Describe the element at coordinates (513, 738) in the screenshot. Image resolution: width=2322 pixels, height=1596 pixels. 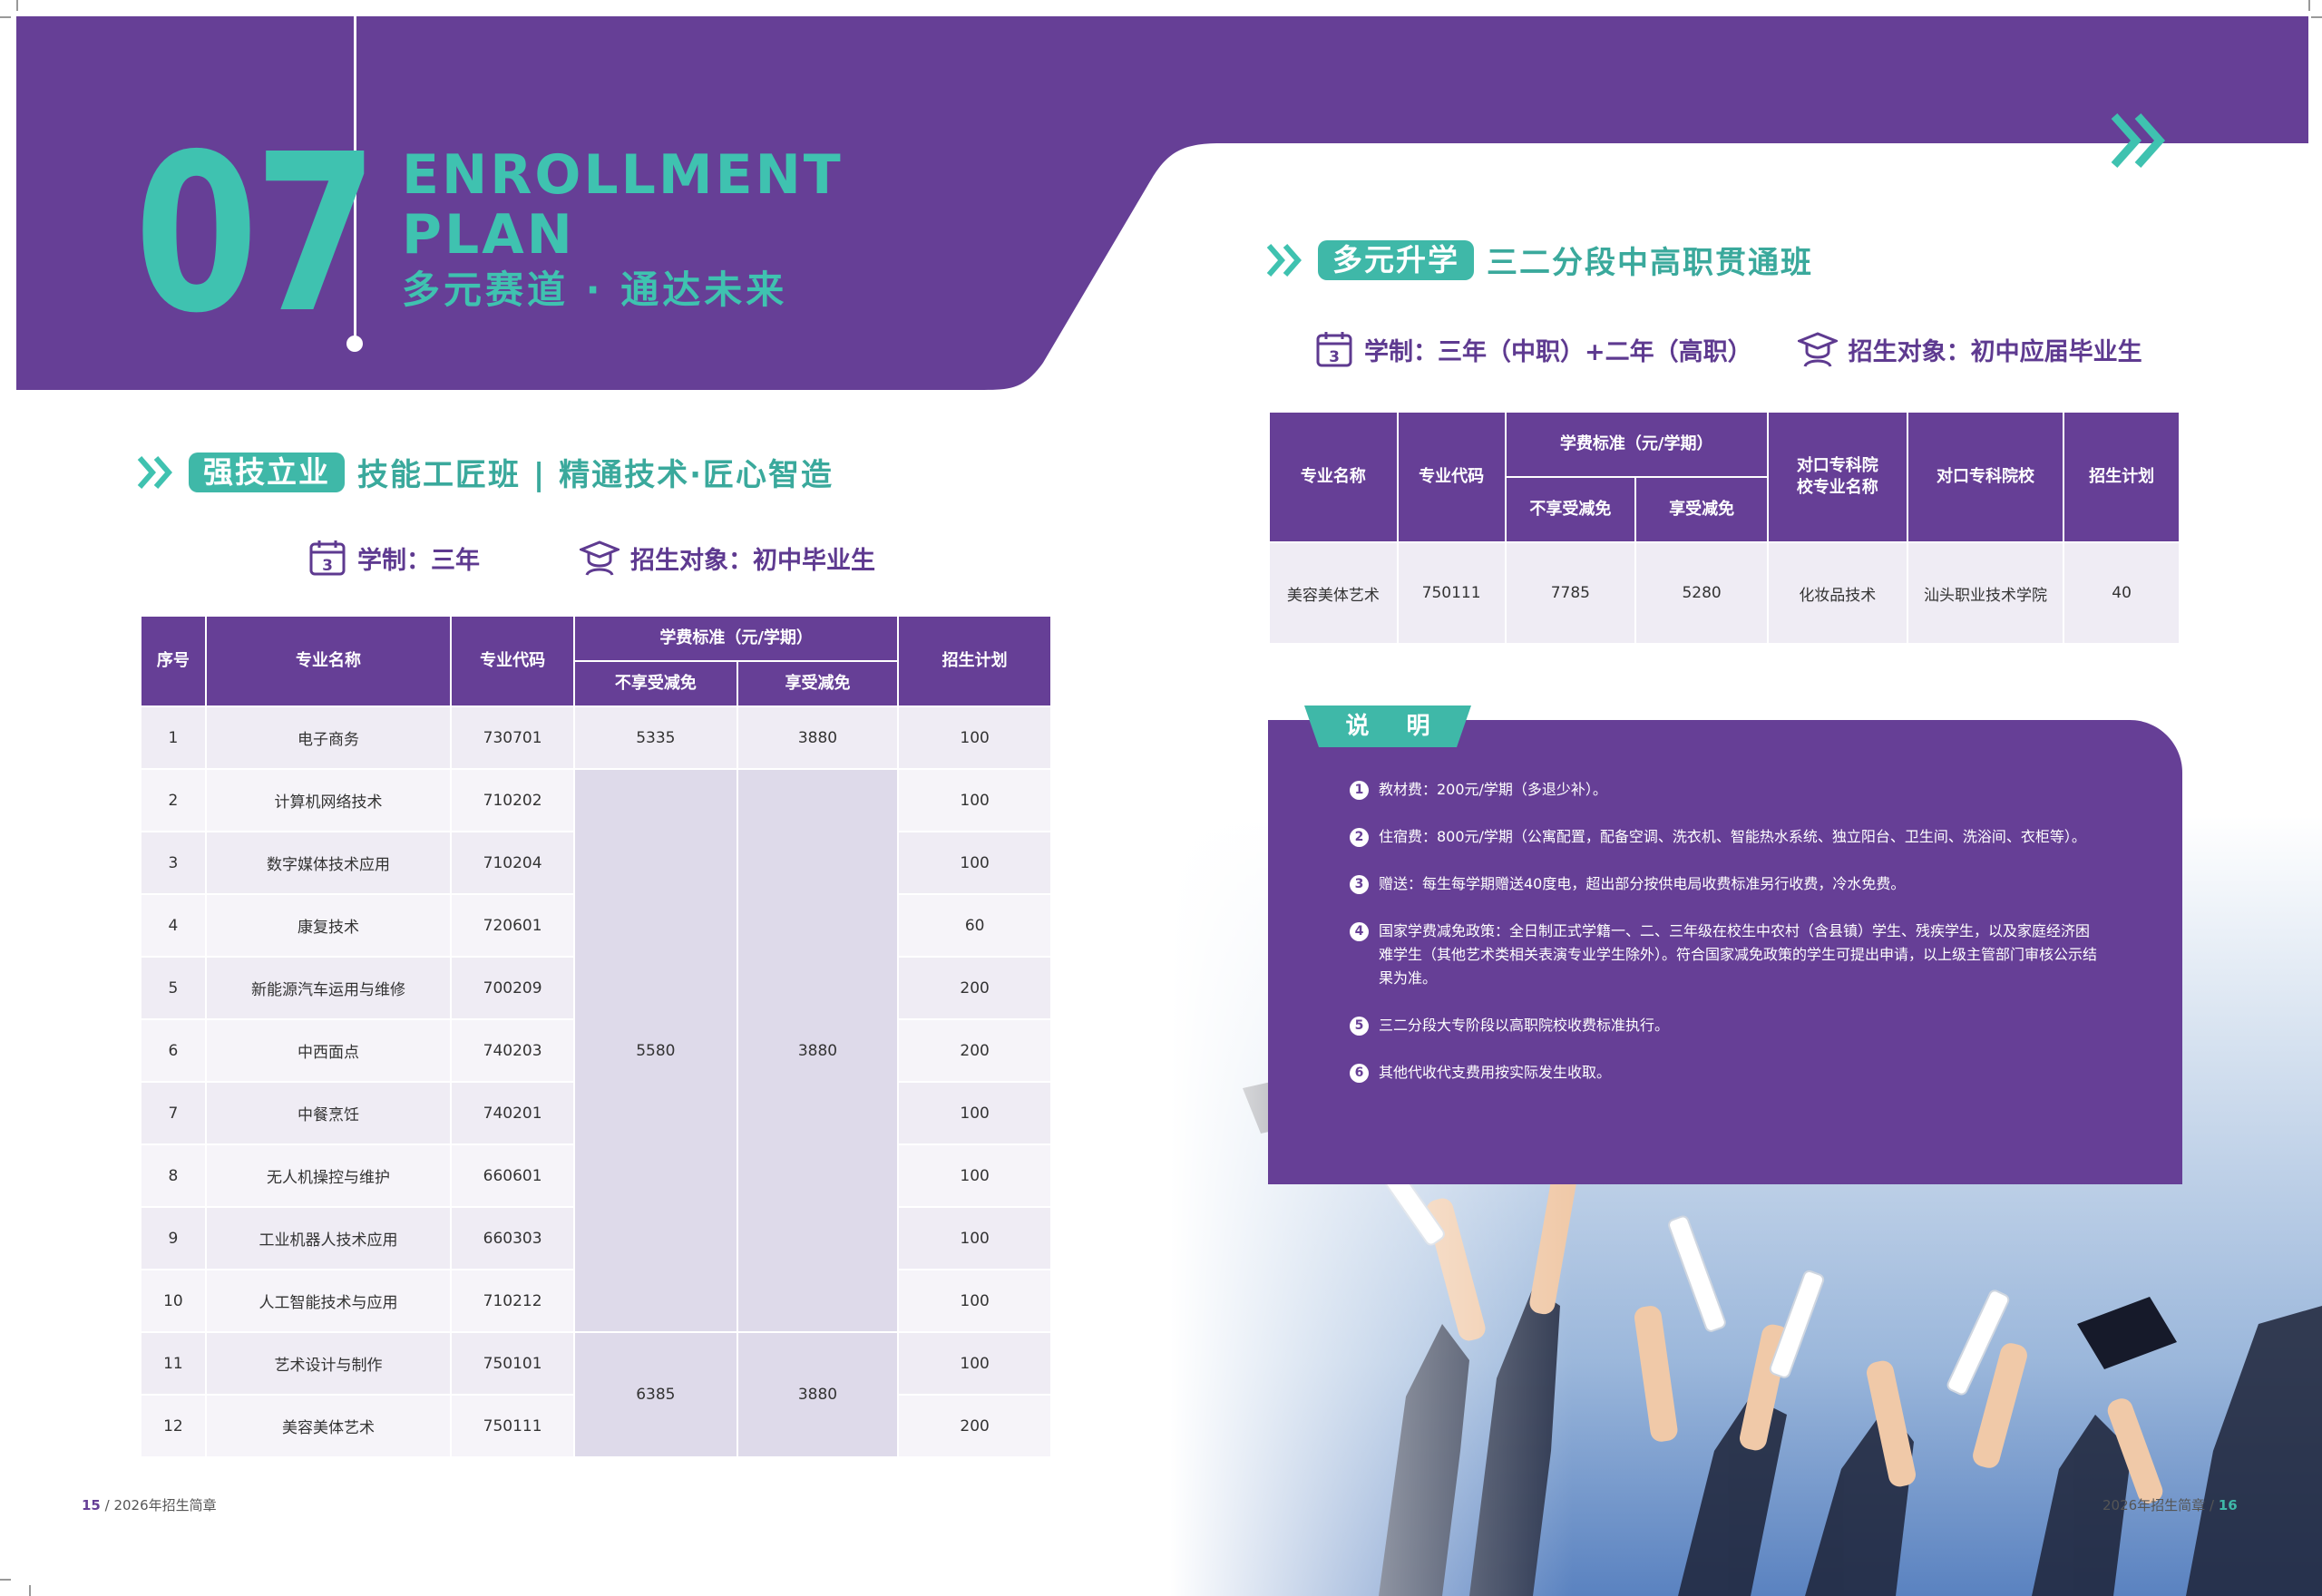
I see `cell-code: 730701` at that location.